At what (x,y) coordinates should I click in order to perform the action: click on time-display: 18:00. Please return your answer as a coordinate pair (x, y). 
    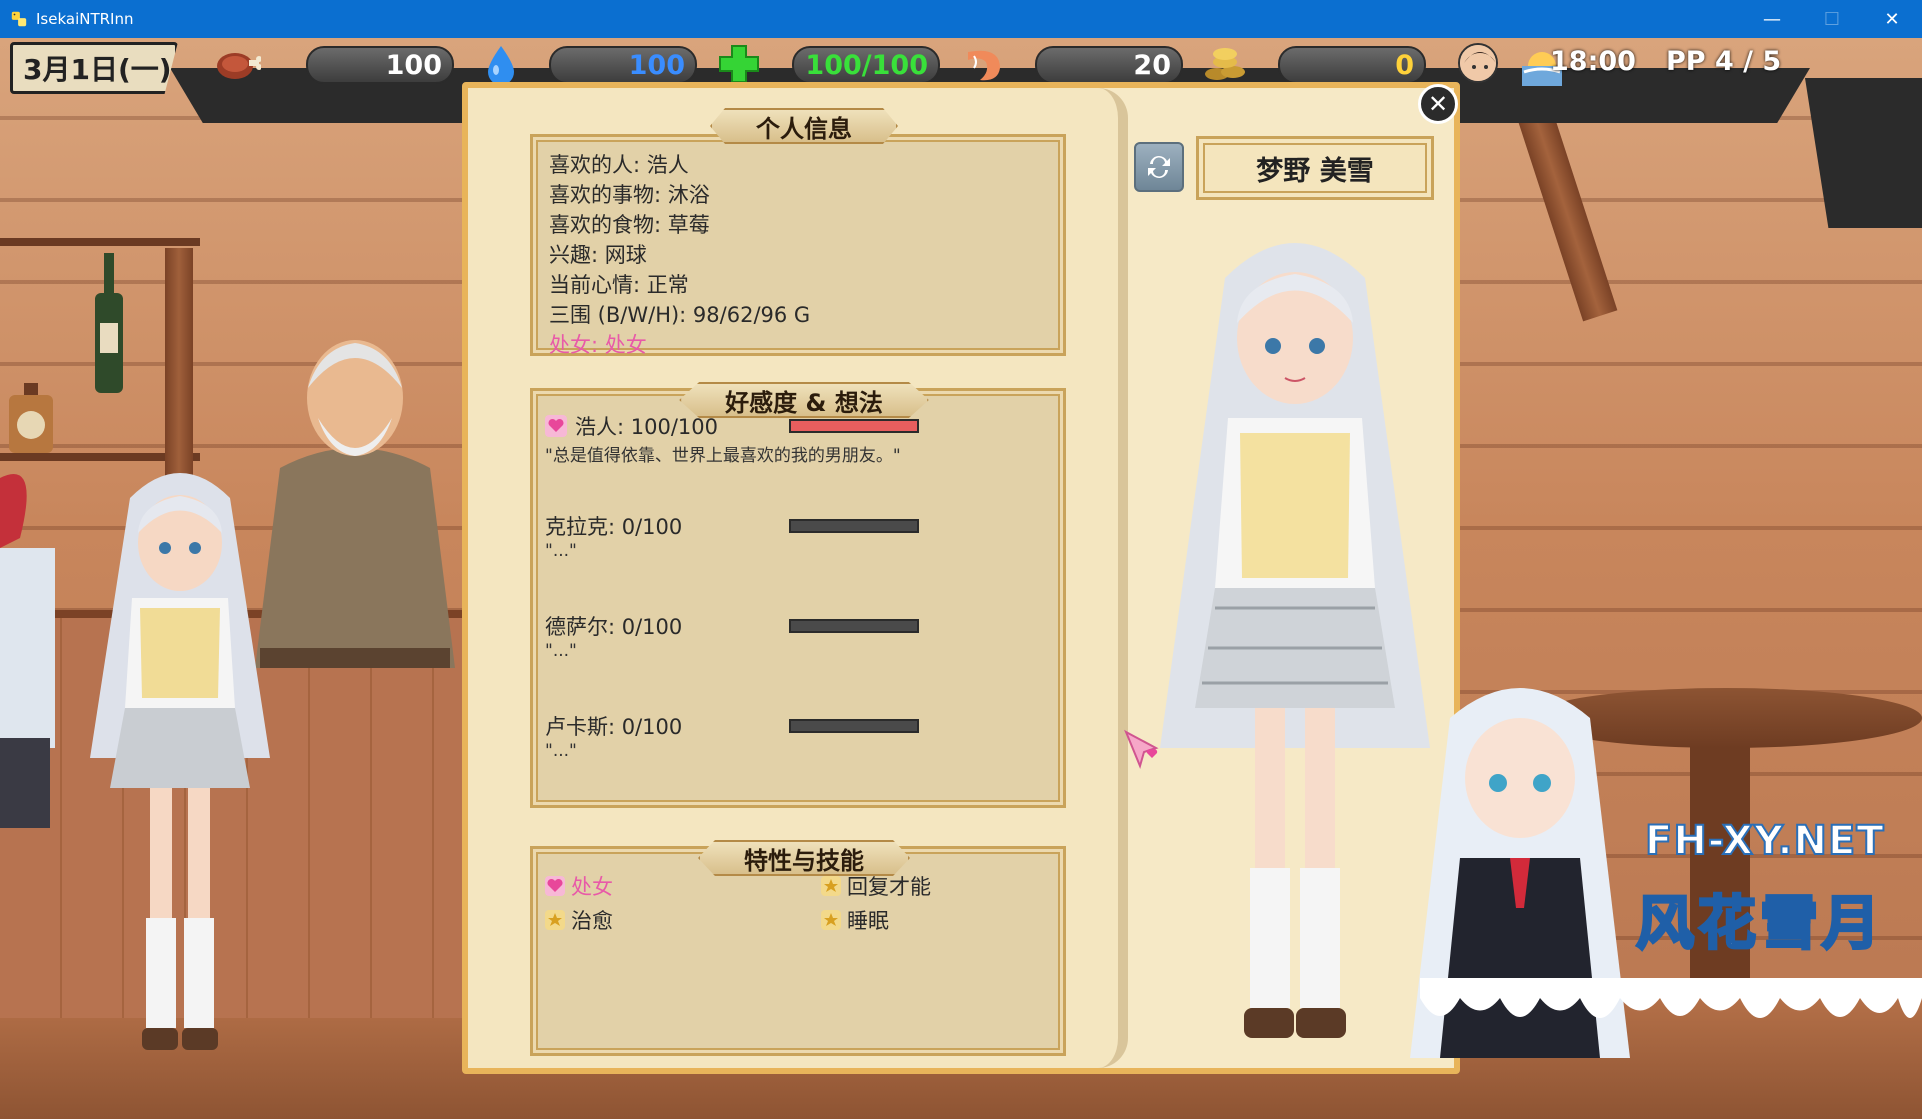
    Looking at the image, I should click on (1593, 61).